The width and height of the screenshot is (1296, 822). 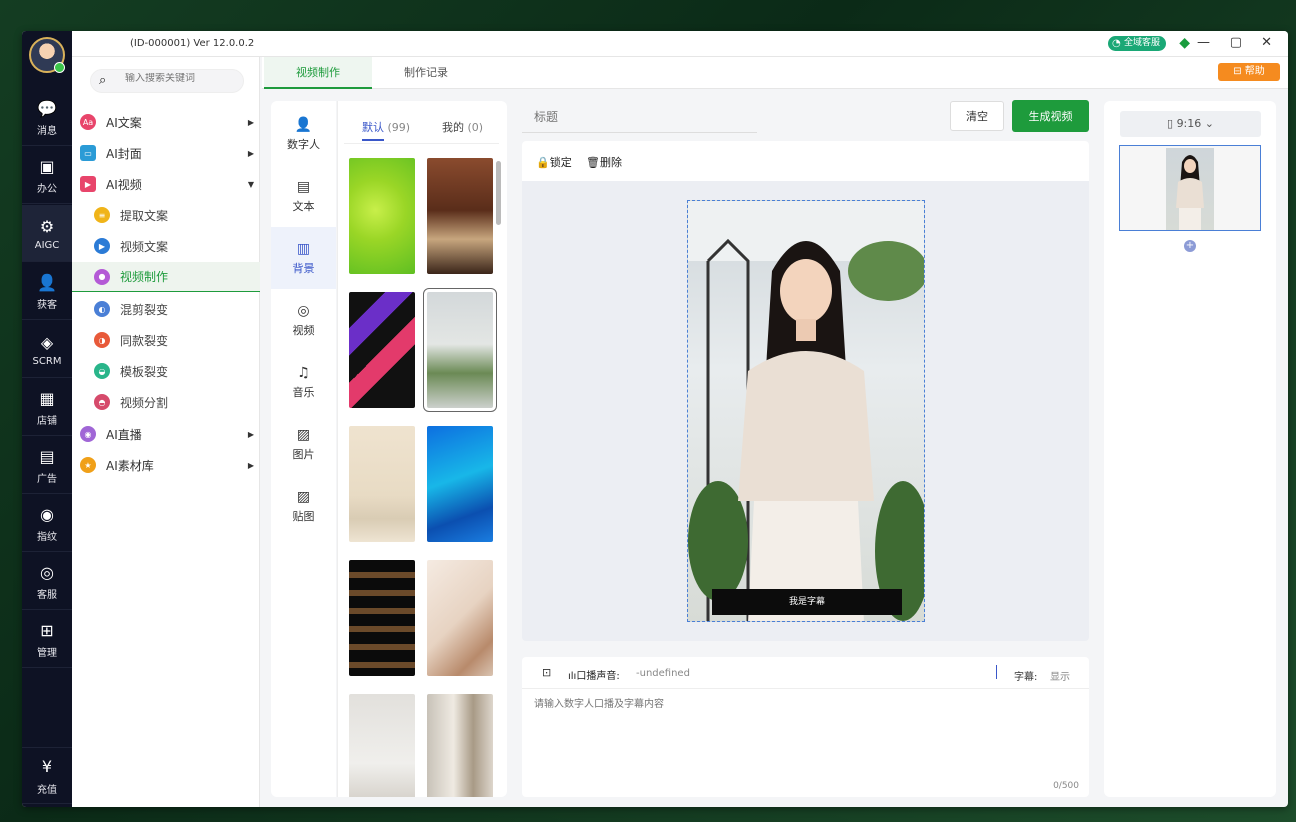 What do you see at coordinates (166, 340) in the screenshot?
I see `menu-item-same-split: ◑ 同款裂变` at bounding box center [166, 340].